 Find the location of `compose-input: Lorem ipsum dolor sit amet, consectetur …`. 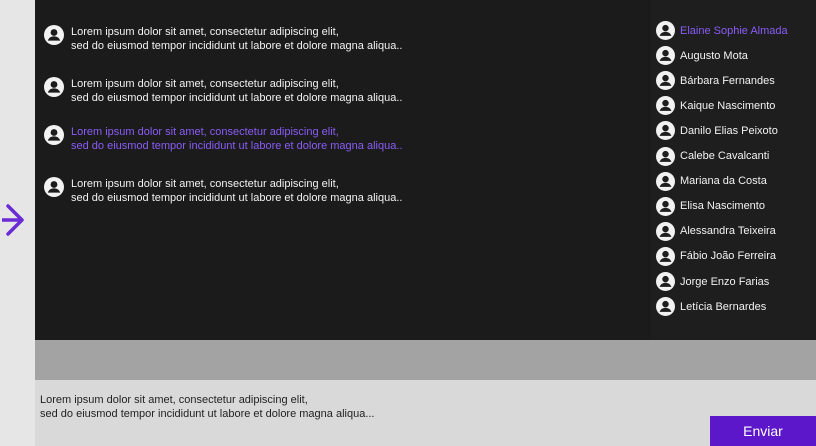

compose-input: Lorem ipsum dolor sit amet, consectetur … is located at coordinates (207, 407).